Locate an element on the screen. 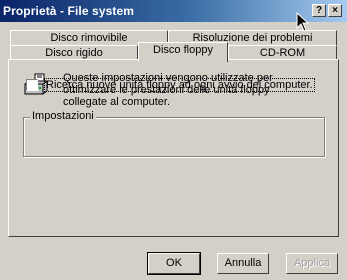 The width and height of the screenshot is (347, 280). ok-button: OK is located at coordinates (174, 263).